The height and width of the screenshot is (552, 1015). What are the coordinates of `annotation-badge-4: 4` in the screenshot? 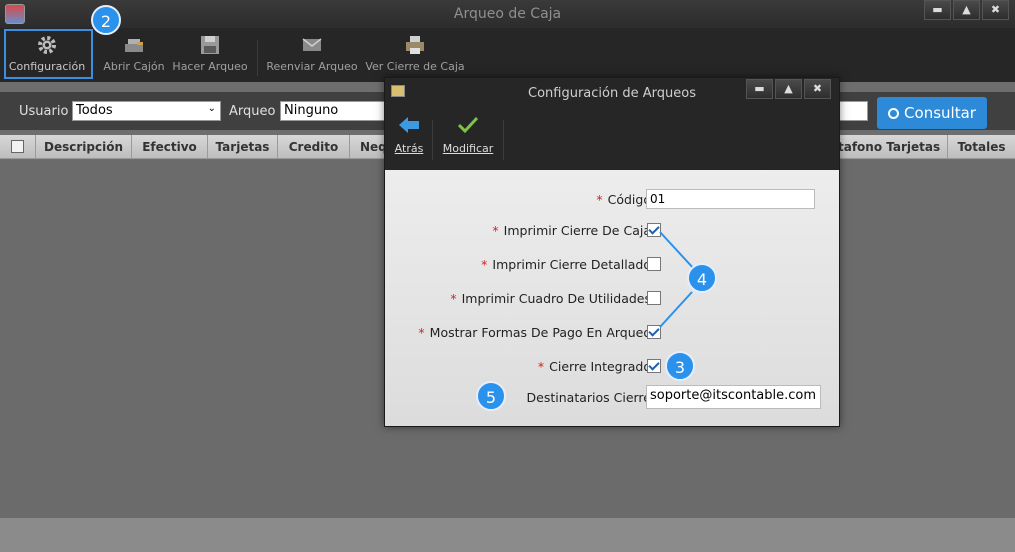 It's located at (702, 278).